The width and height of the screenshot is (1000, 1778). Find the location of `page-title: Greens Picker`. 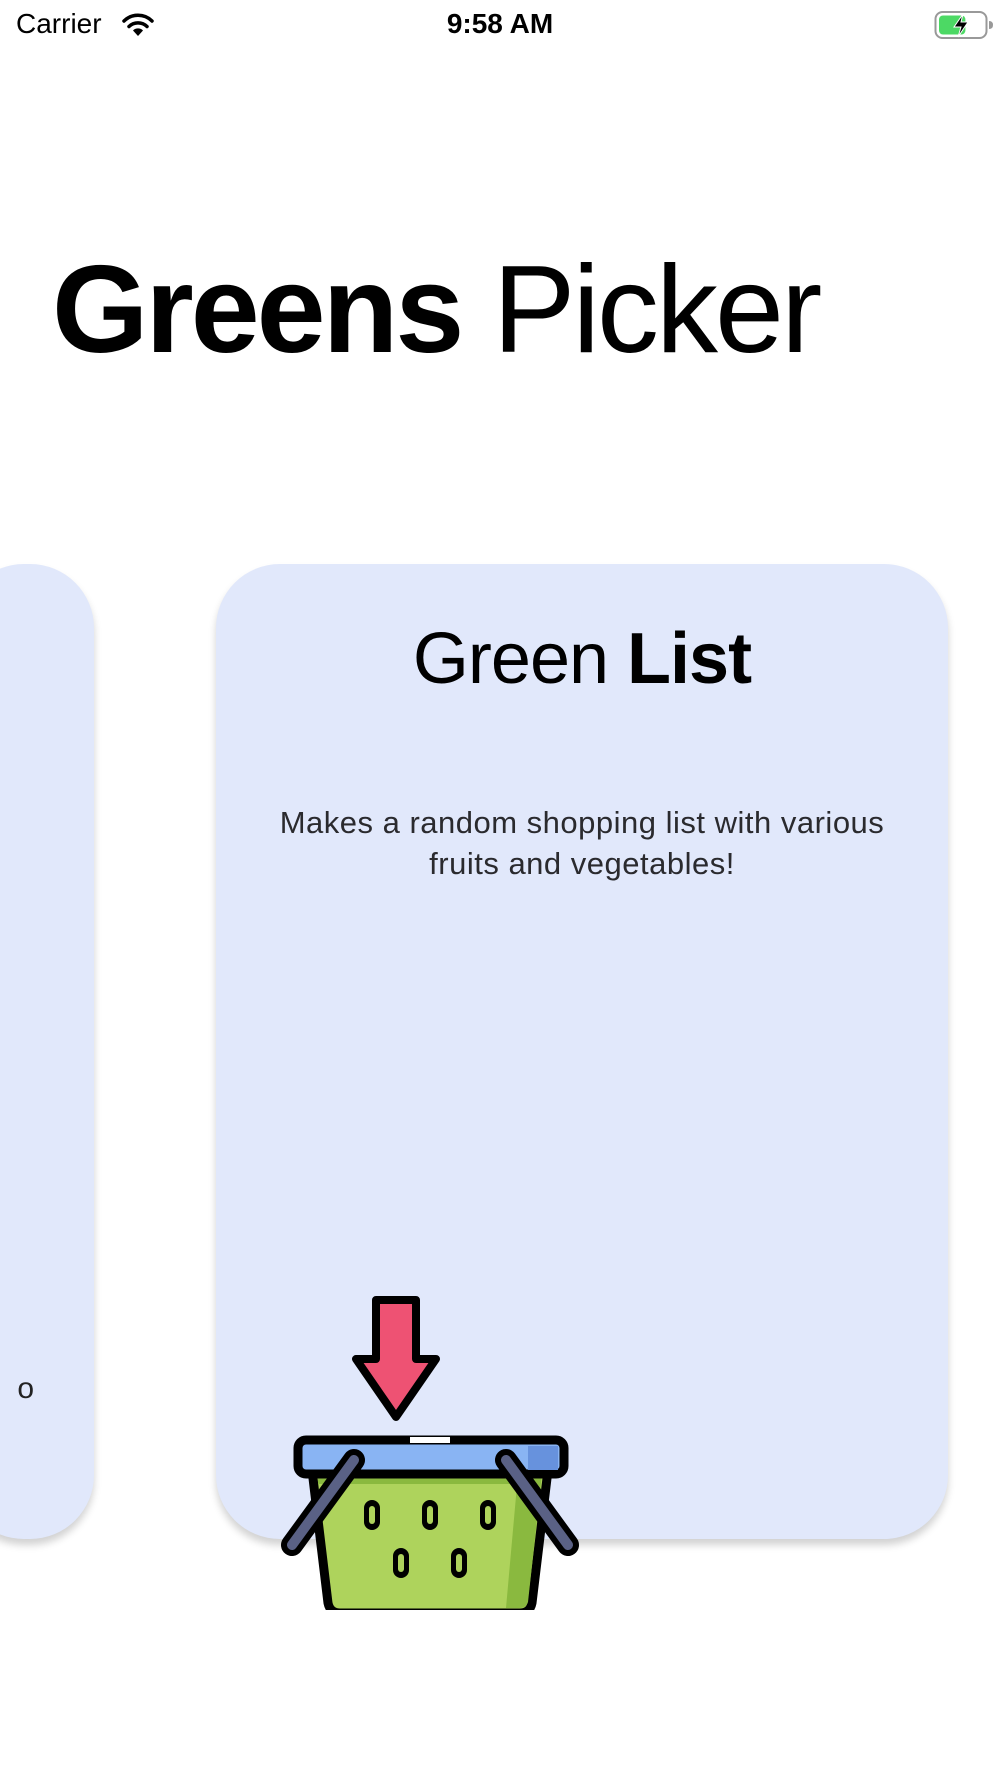

page-title: Greens Picker is located at coordinates (437, 310).